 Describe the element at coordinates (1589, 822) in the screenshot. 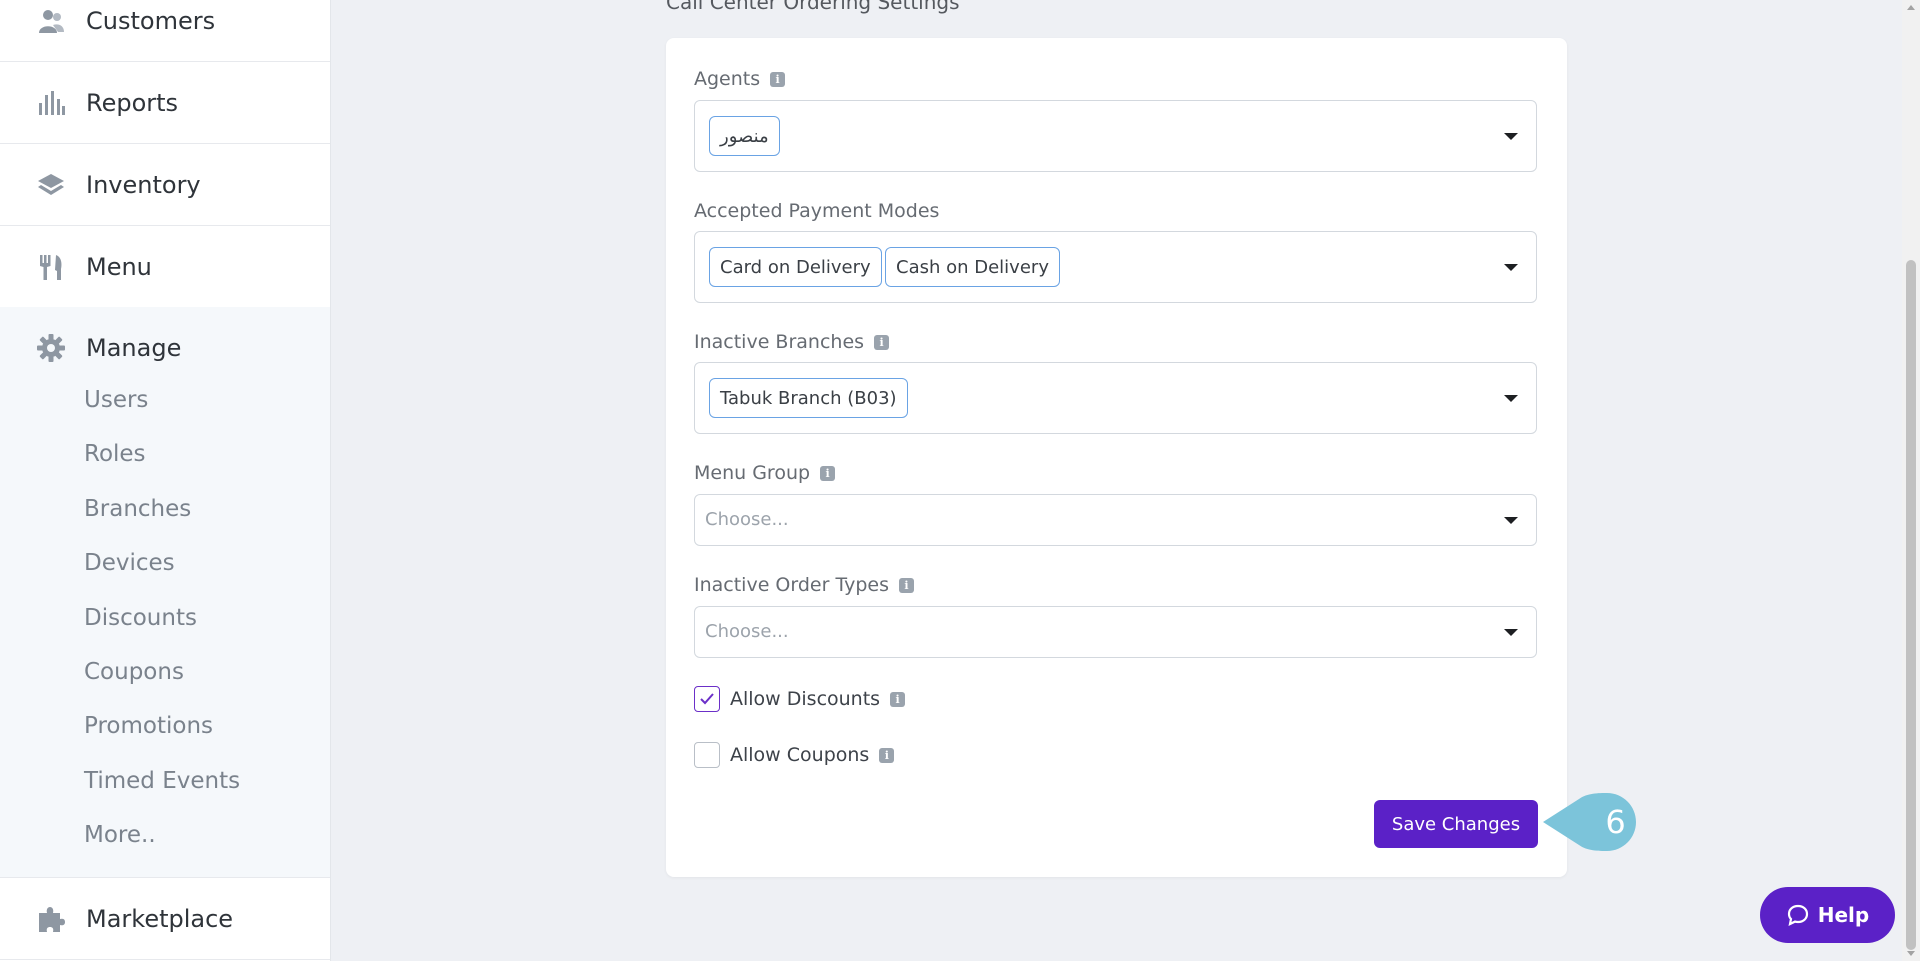

I see `step-indicator-bubble: 6` at that location.